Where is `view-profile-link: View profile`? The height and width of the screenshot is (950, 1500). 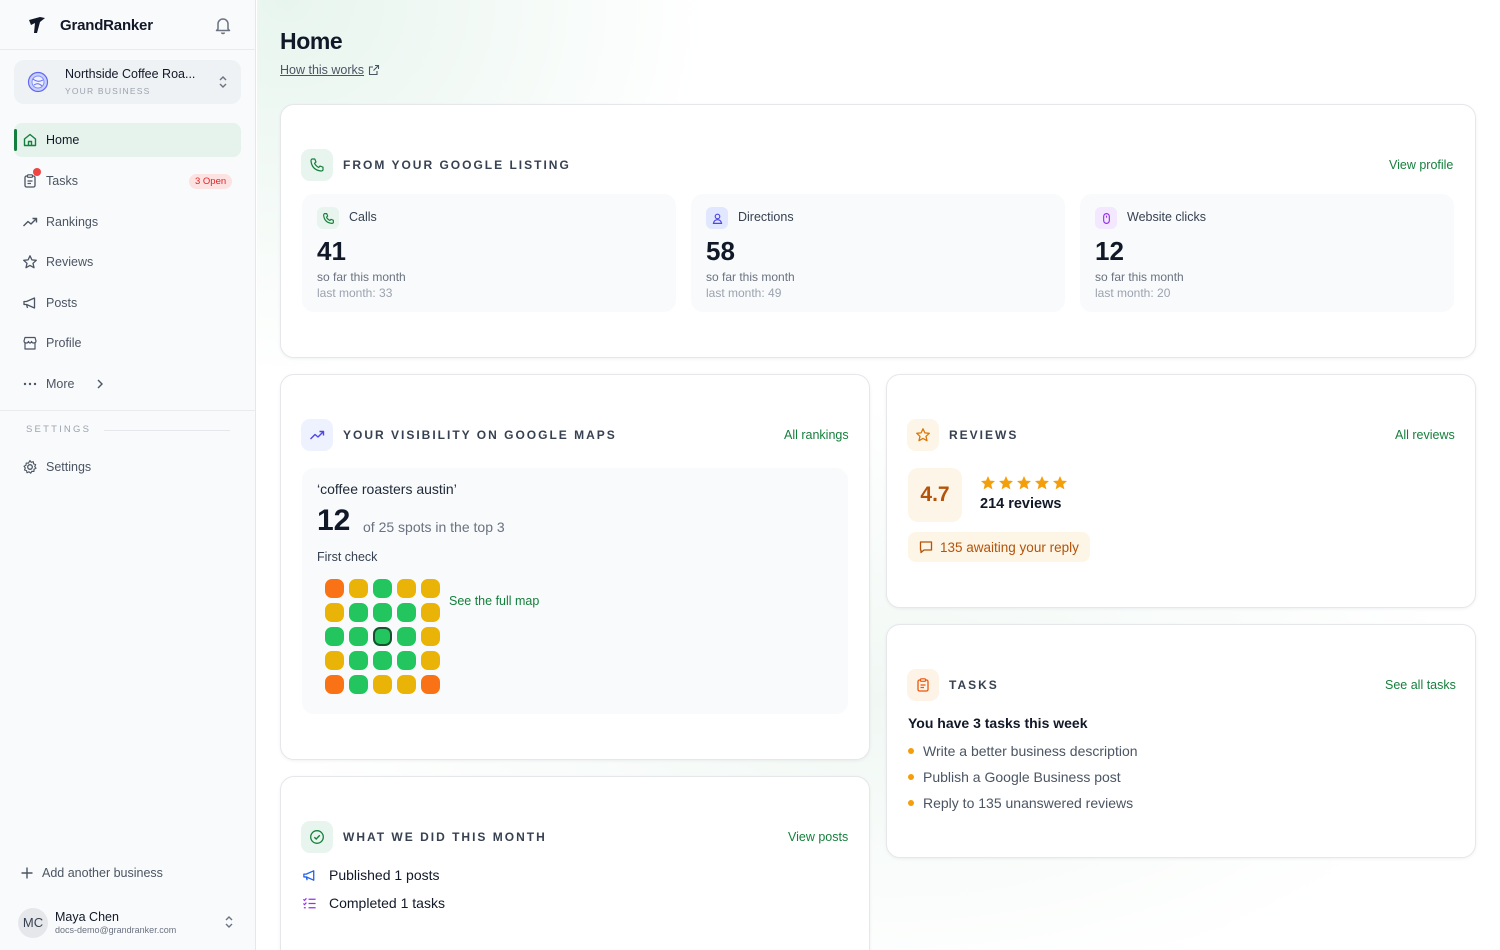
view-profile-link: View profile is located at coordinates (1421, 165).